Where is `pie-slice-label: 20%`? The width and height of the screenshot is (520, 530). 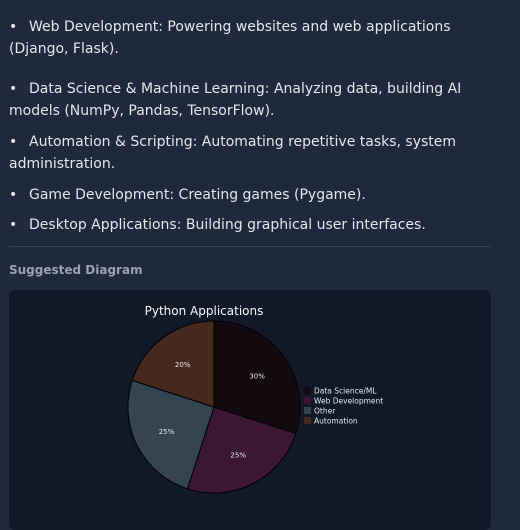
pie-slice-label: 20% is located at coordinates (183, 365).